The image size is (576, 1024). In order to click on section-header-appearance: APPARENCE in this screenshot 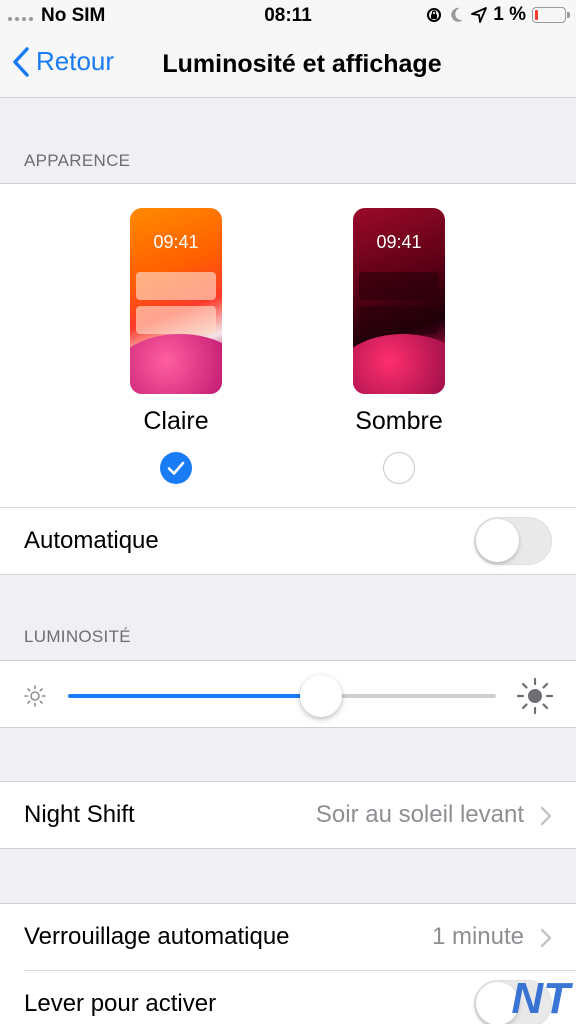, I will do `click(77, 160)`.